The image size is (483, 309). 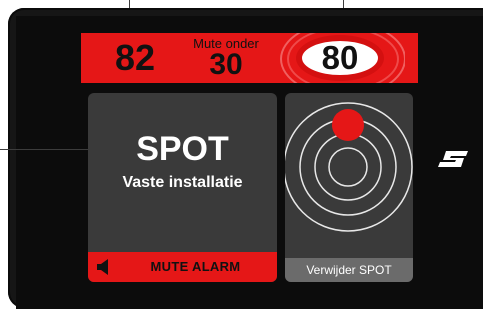 I want to click on speaker-icon, so click(x=102, y=267).